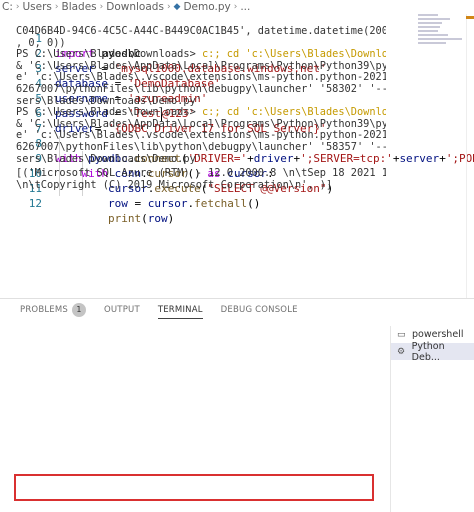  What do you see at coordinates (470, 156) in the screenshot?
I see `editor-scrollbar` at bounding box center [470, 156].